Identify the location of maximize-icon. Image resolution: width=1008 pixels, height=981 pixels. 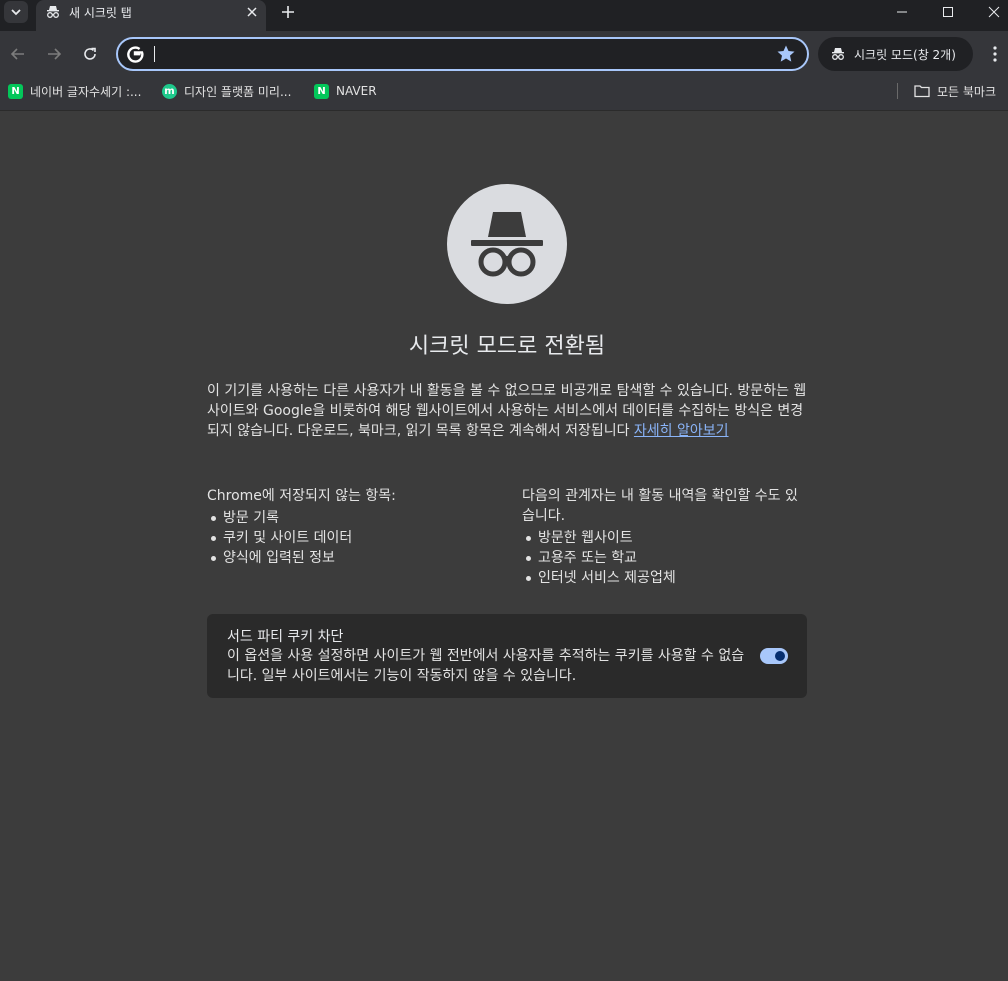
(948, 12).